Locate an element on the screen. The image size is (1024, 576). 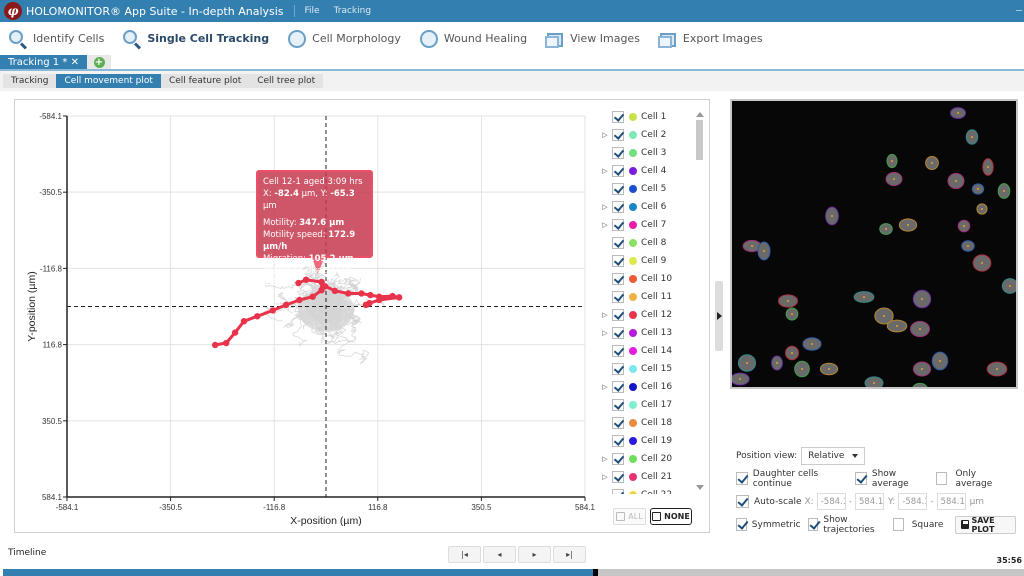
add-tab-button: + is located at coordinates (99, 62).